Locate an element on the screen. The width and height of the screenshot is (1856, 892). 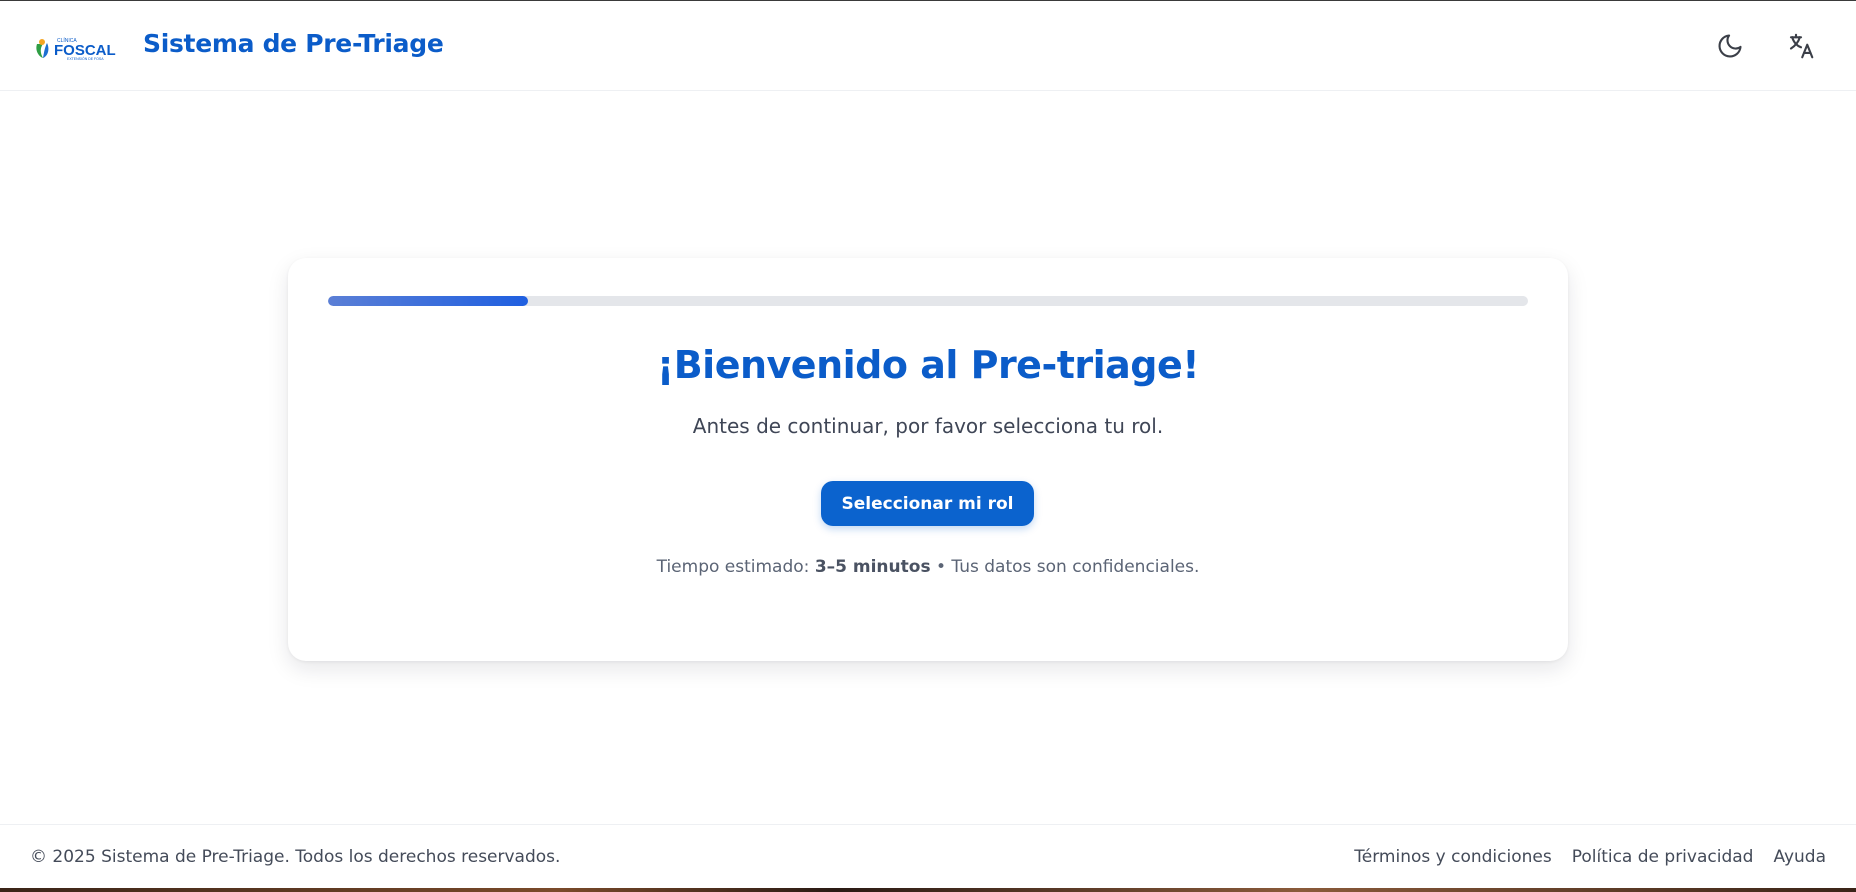
help-link: Ayuda is located at coordinates (1799, 857).